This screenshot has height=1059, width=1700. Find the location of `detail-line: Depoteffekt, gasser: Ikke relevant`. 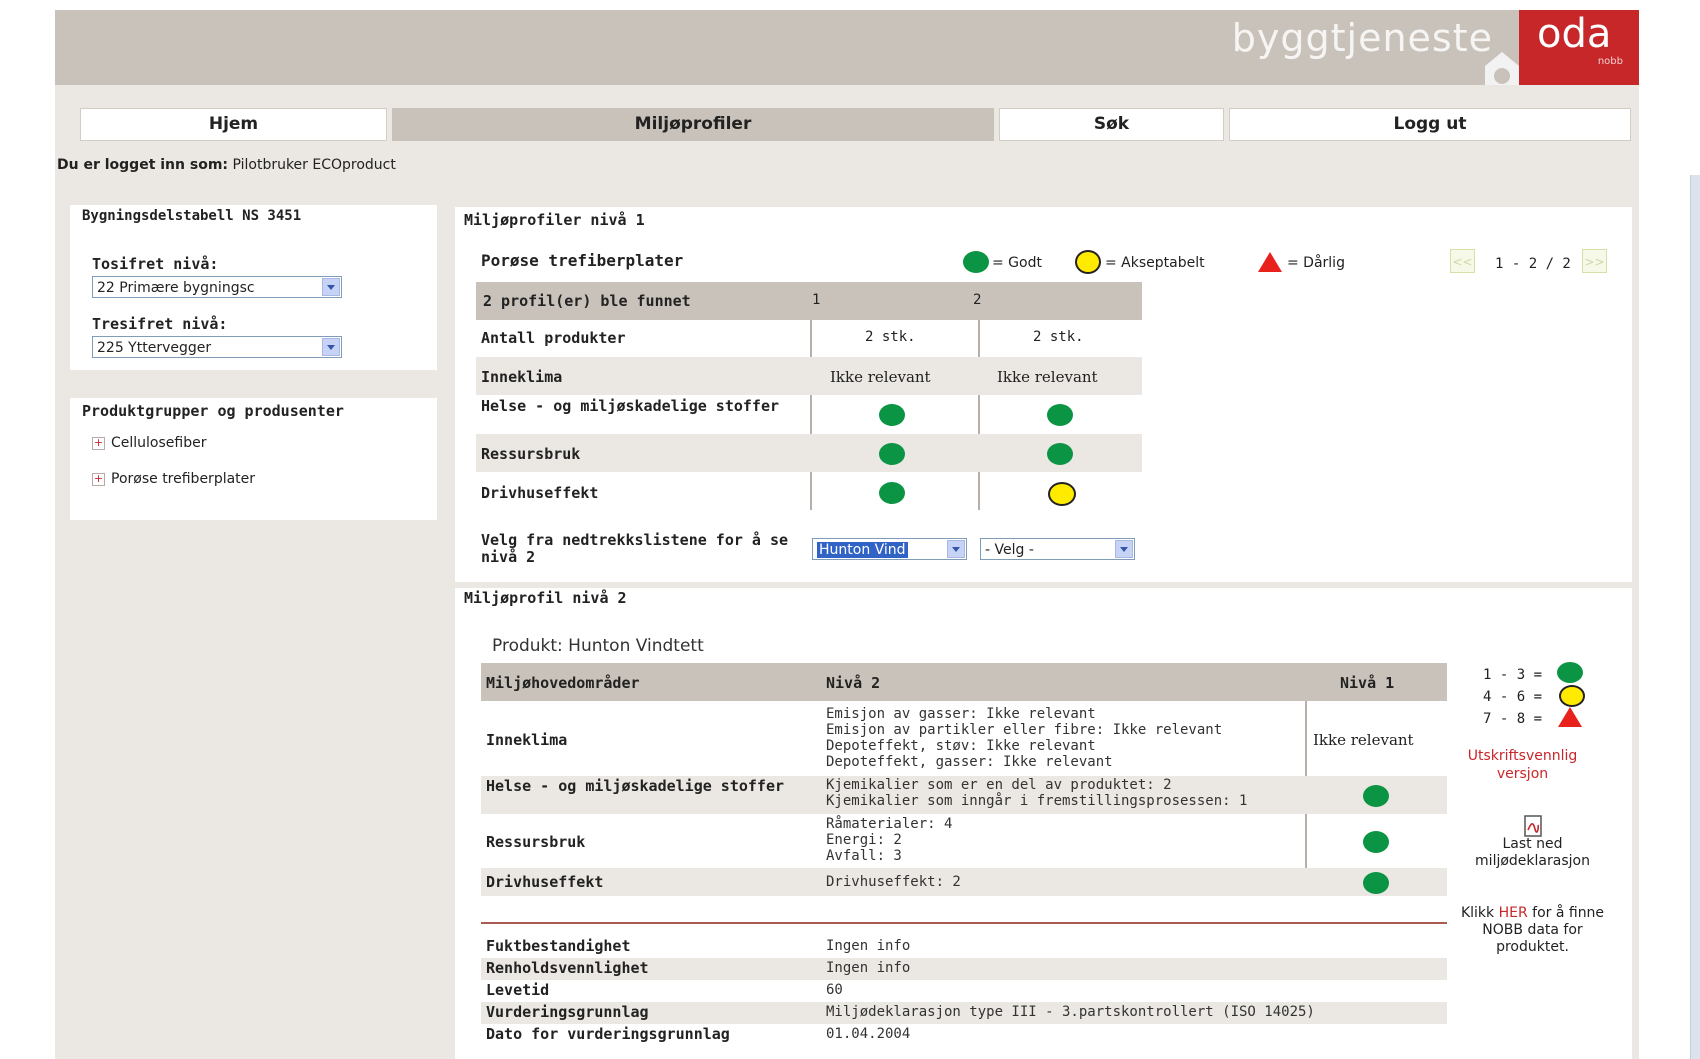

detail-line: Depoteffekt, gasser: Ikke relevant is located at coordinates (969, 762).